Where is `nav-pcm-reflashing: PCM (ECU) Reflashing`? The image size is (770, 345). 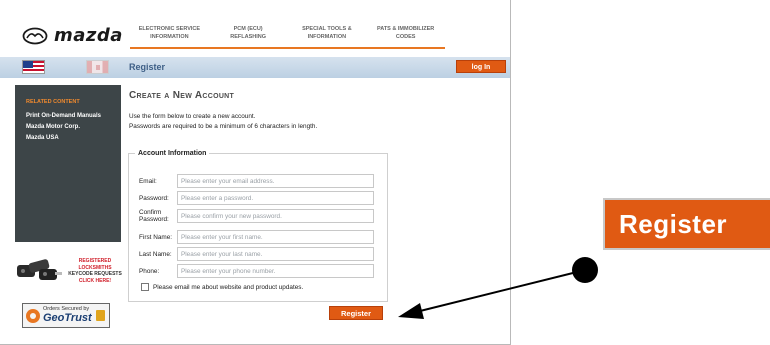
nav-pcm-reflashing: PCM (ECU) Reflashing is located at coordinates (248, 36).